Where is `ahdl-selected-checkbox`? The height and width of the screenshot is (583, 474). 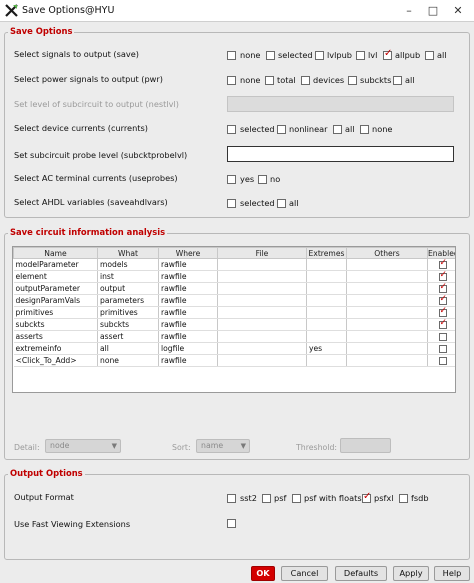 ahdl-selected-checkbox is located at coordinates (231, 203).